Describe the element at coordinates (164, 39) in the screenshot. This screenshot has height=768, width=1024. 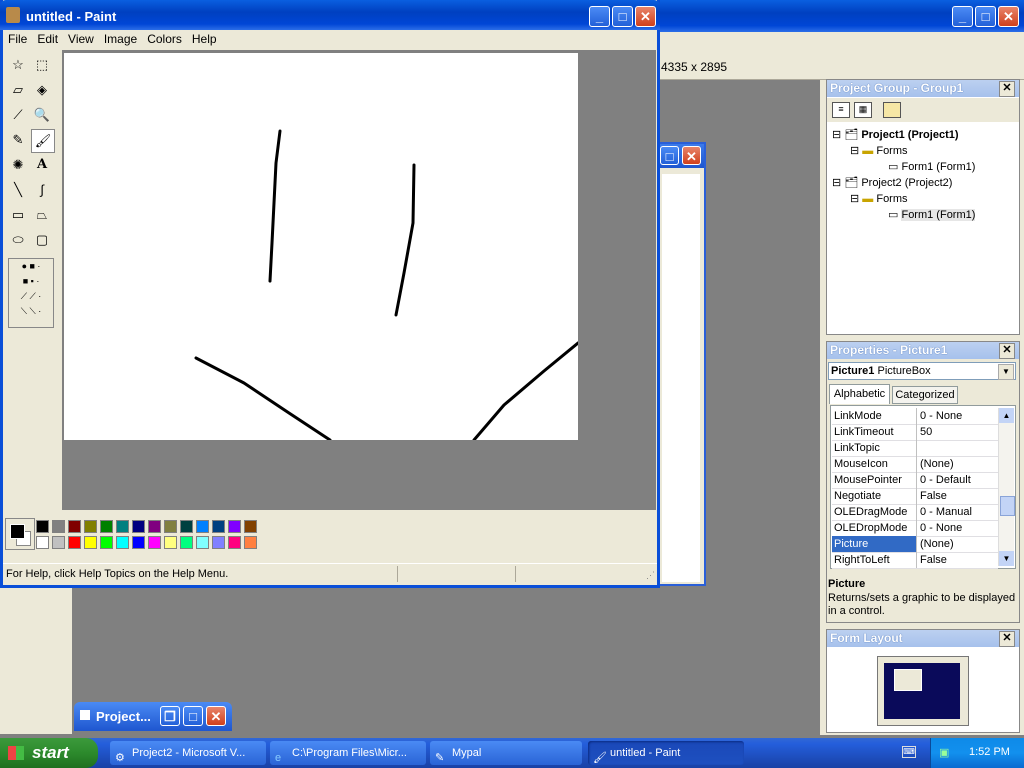
I see `menu-colors: Colors` at that location.